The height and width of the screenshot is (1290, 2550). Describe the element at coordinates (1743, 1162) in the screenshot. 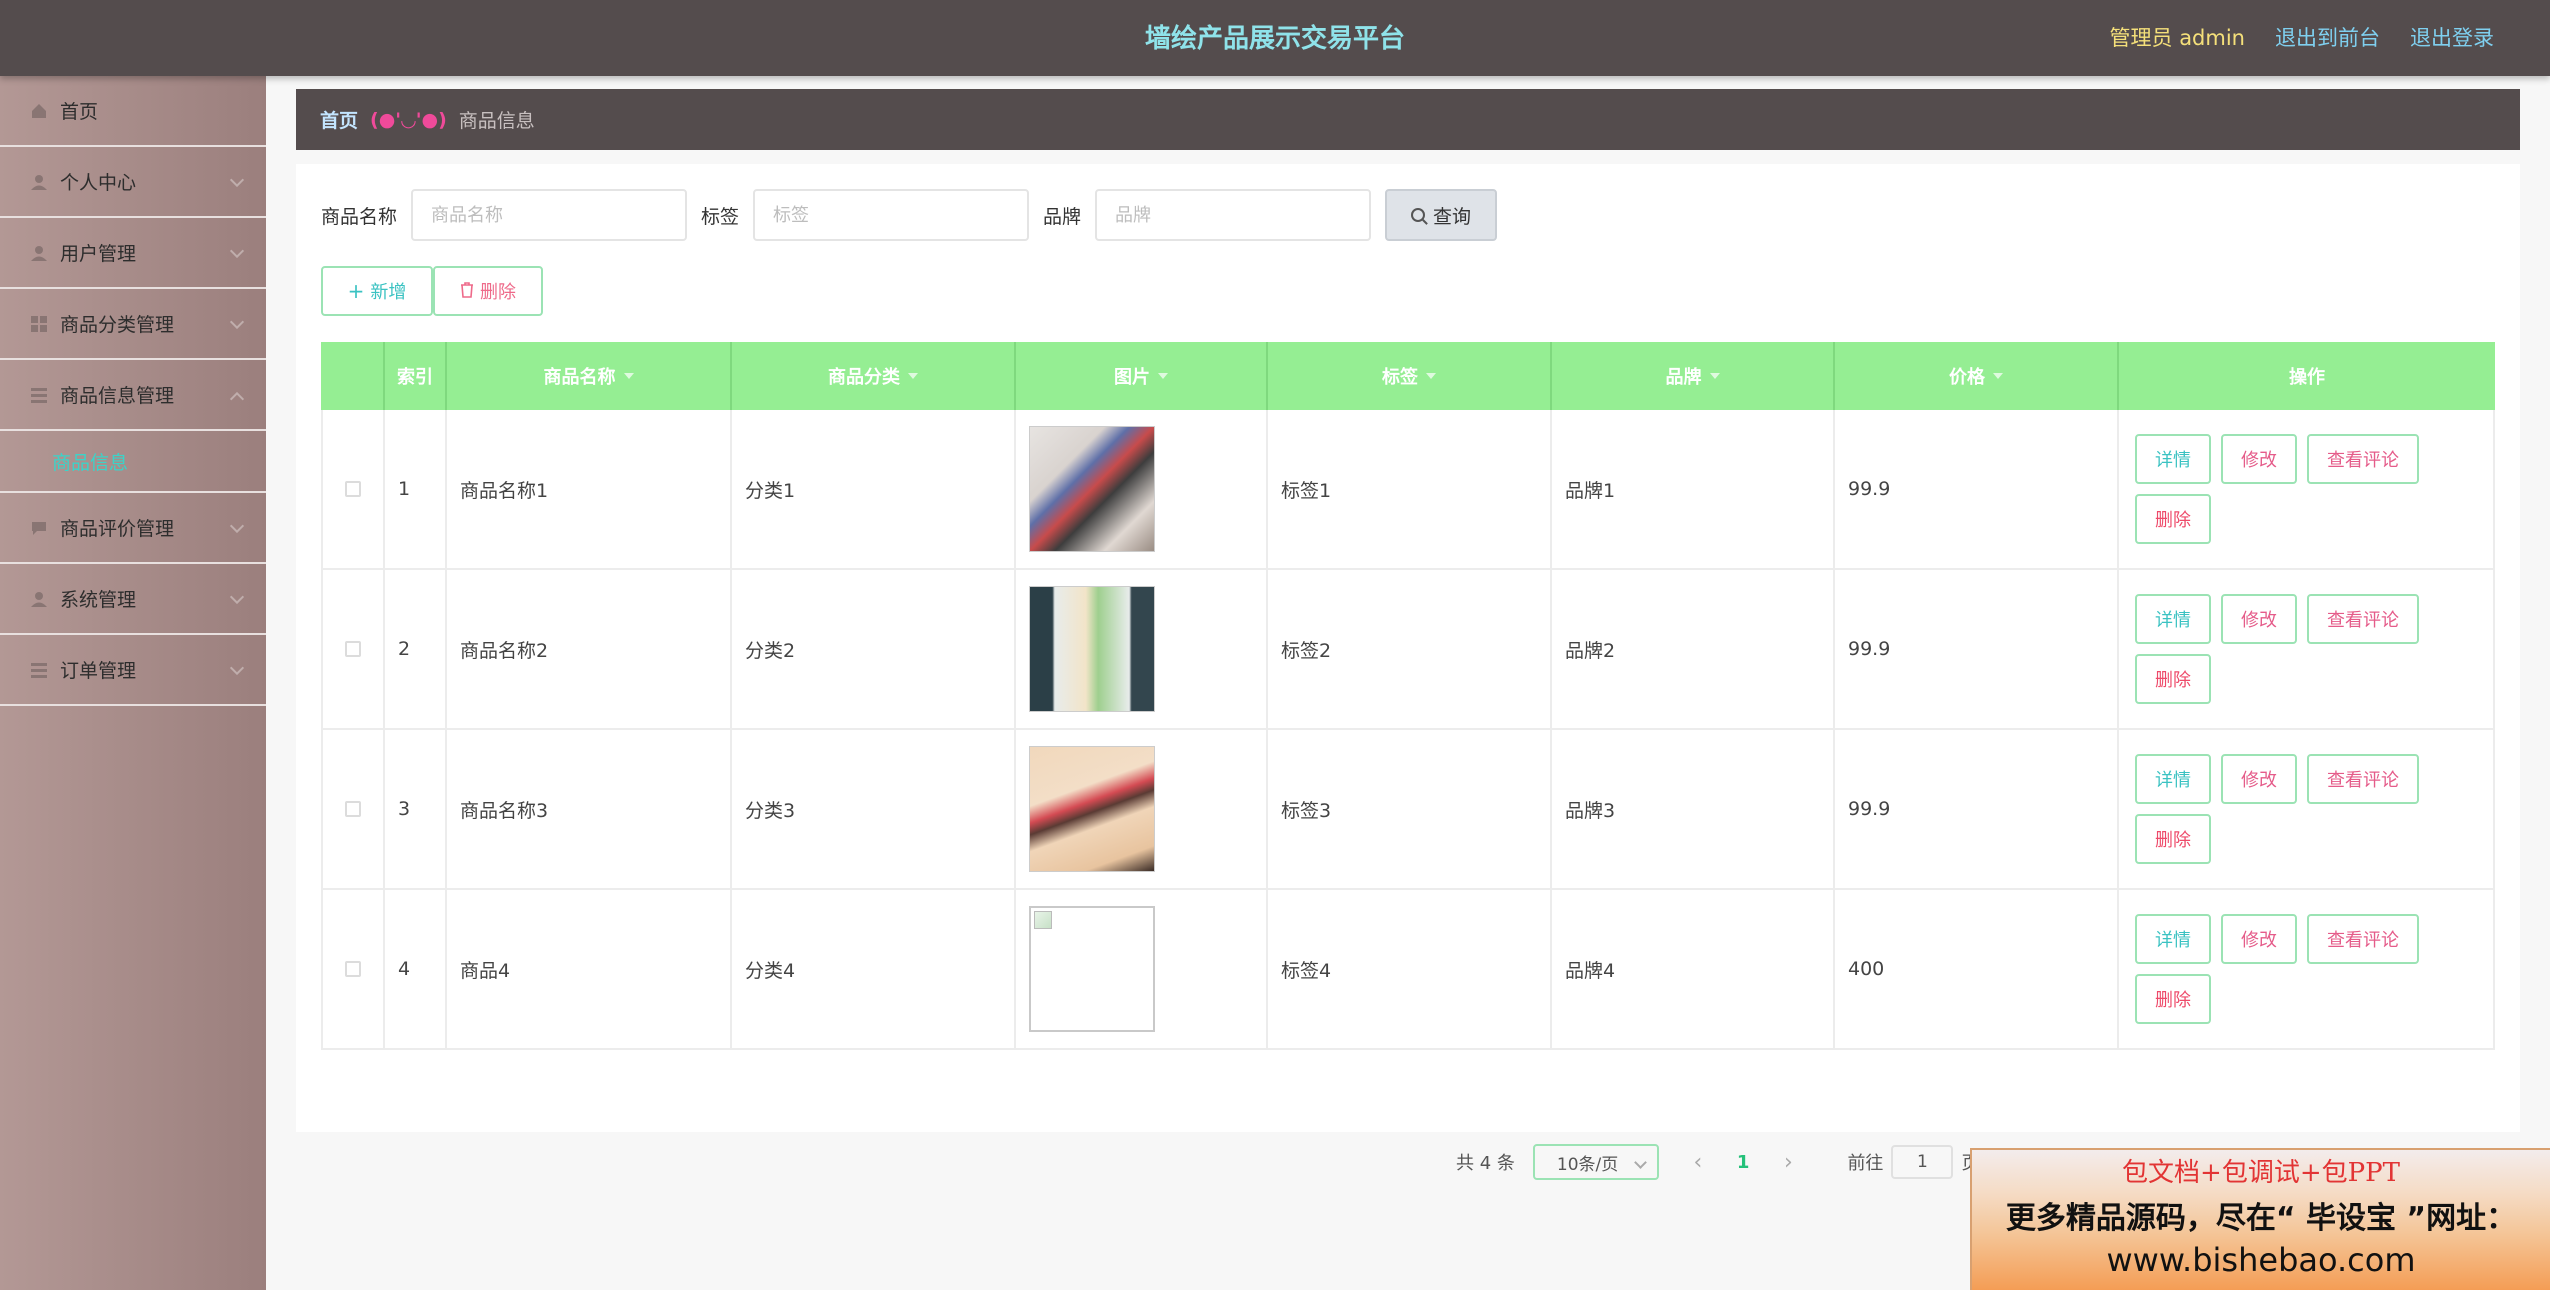

I see `page-number-1: 1` at that location.